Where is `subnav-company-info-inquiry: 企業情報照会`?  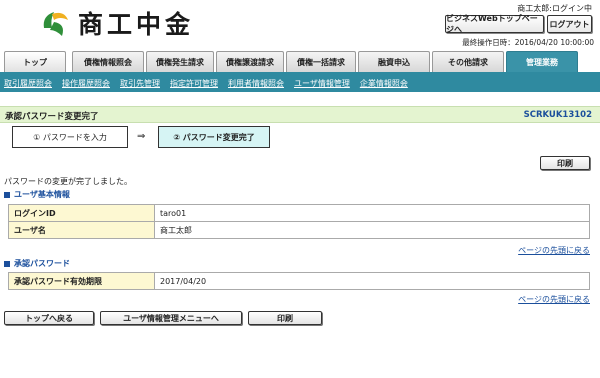 subnav-company-info-inquiry: 企業情報照会 is located at coordinates (384, 83).